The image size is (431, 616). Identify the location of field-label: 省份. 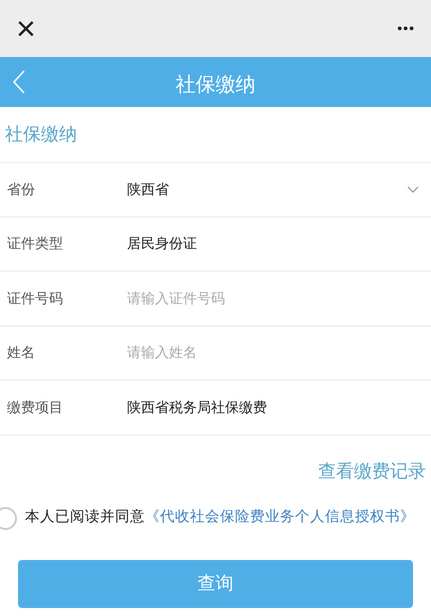
(21, 189).